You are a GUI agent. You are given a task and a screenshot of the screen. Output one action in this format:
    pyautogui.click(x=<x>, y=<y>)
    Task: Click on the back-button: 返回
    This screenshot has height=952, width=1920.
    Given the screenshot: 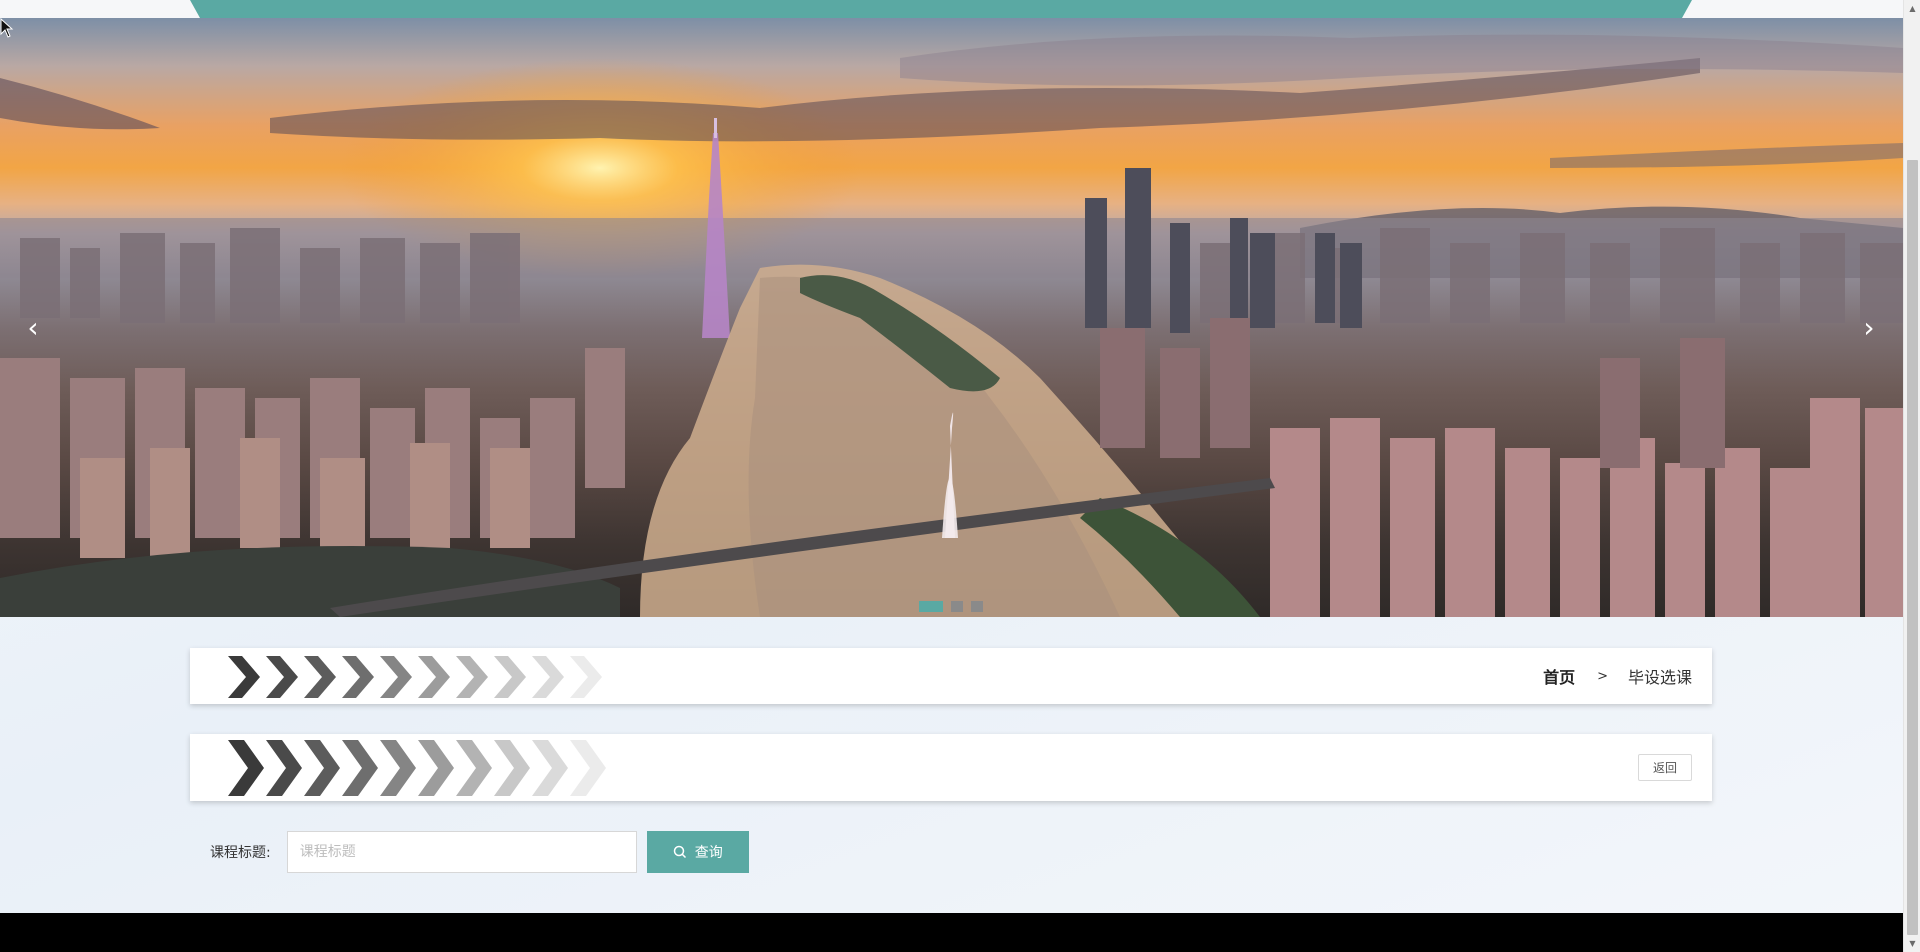 What is the action you would take?
    pyautogui.click(x=1665, y=767)
    